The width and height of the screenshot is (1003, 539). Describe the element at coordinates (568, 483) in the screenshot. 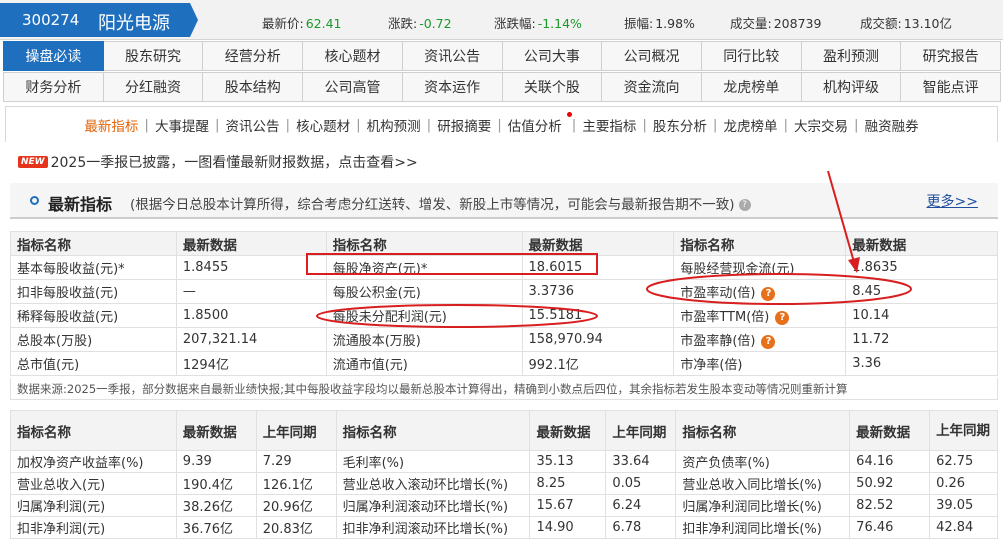

I see `indicator-value: 8.25` at that location.